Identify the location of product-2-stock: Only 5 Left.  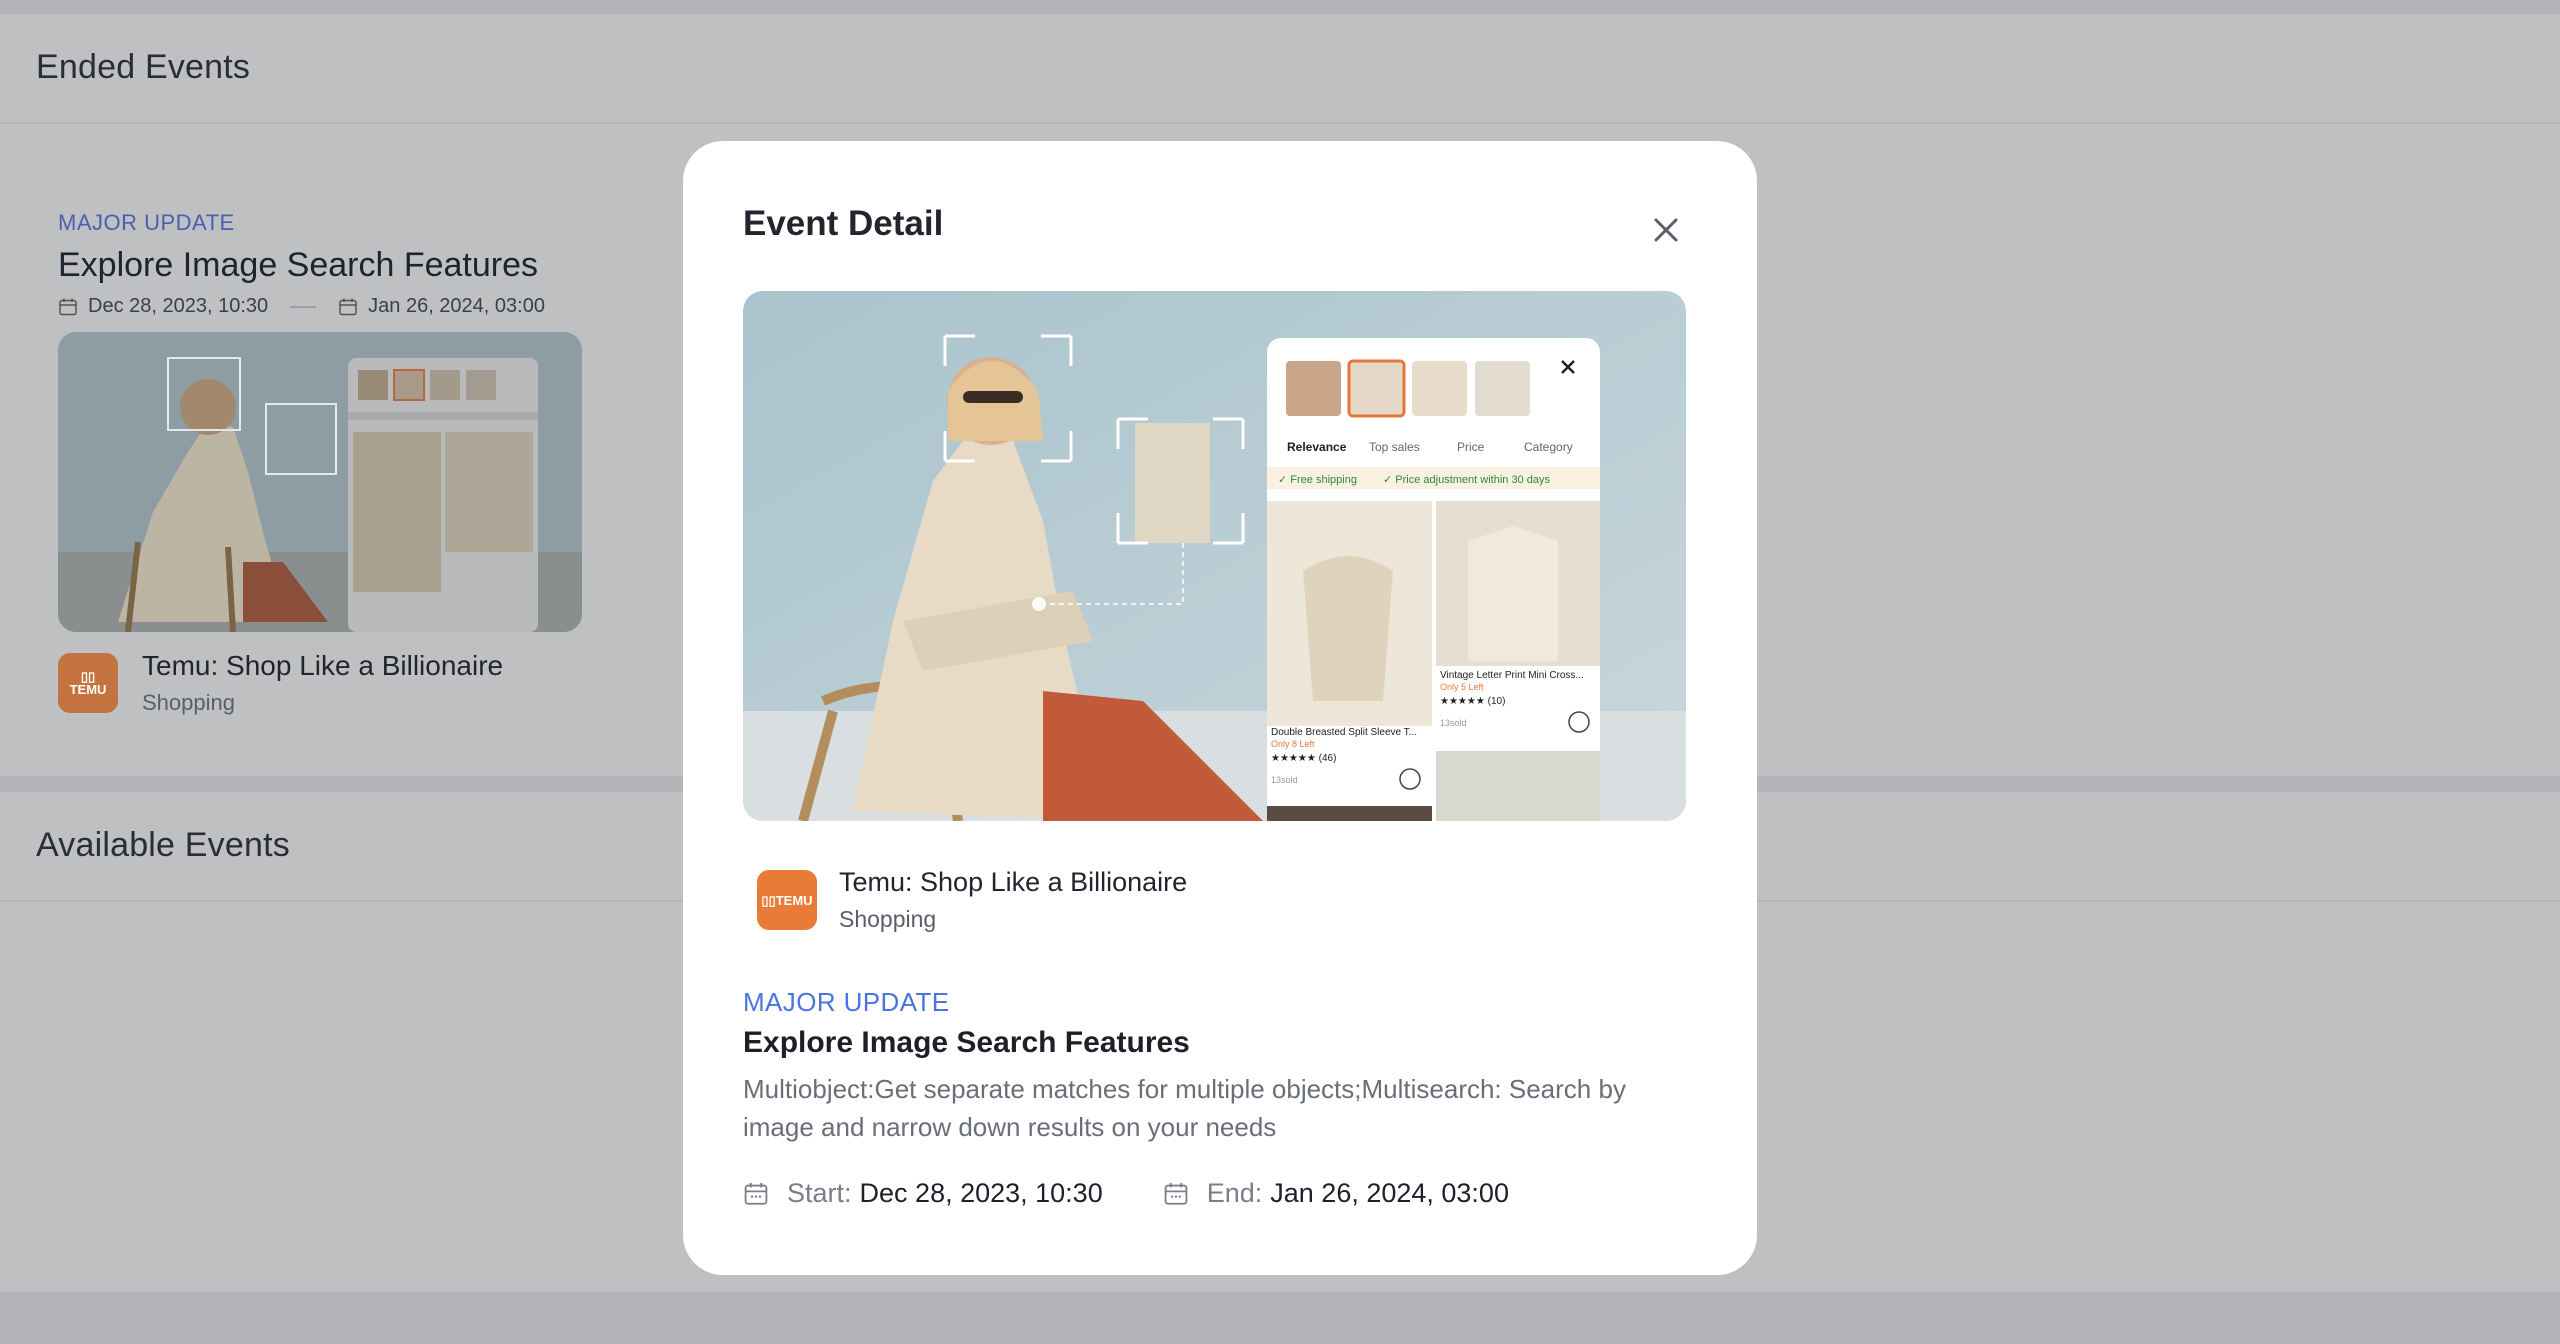
(1462, 687).